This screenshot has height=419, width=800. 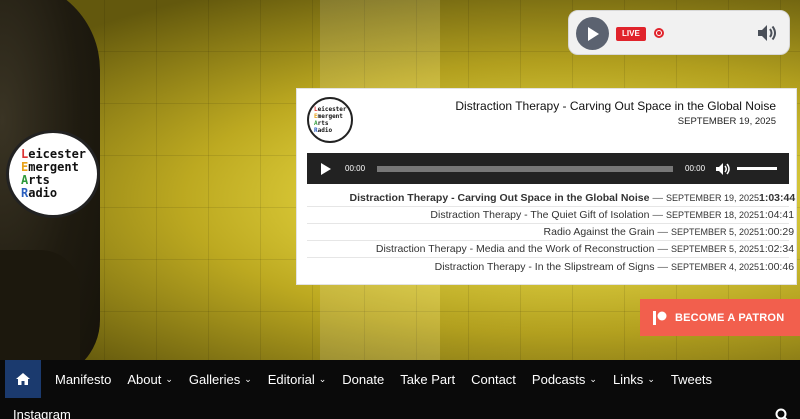 What do you see at coordinates (757, 168) in the screenshot?
I see `volume-slider` at bounding box center [757, 168].